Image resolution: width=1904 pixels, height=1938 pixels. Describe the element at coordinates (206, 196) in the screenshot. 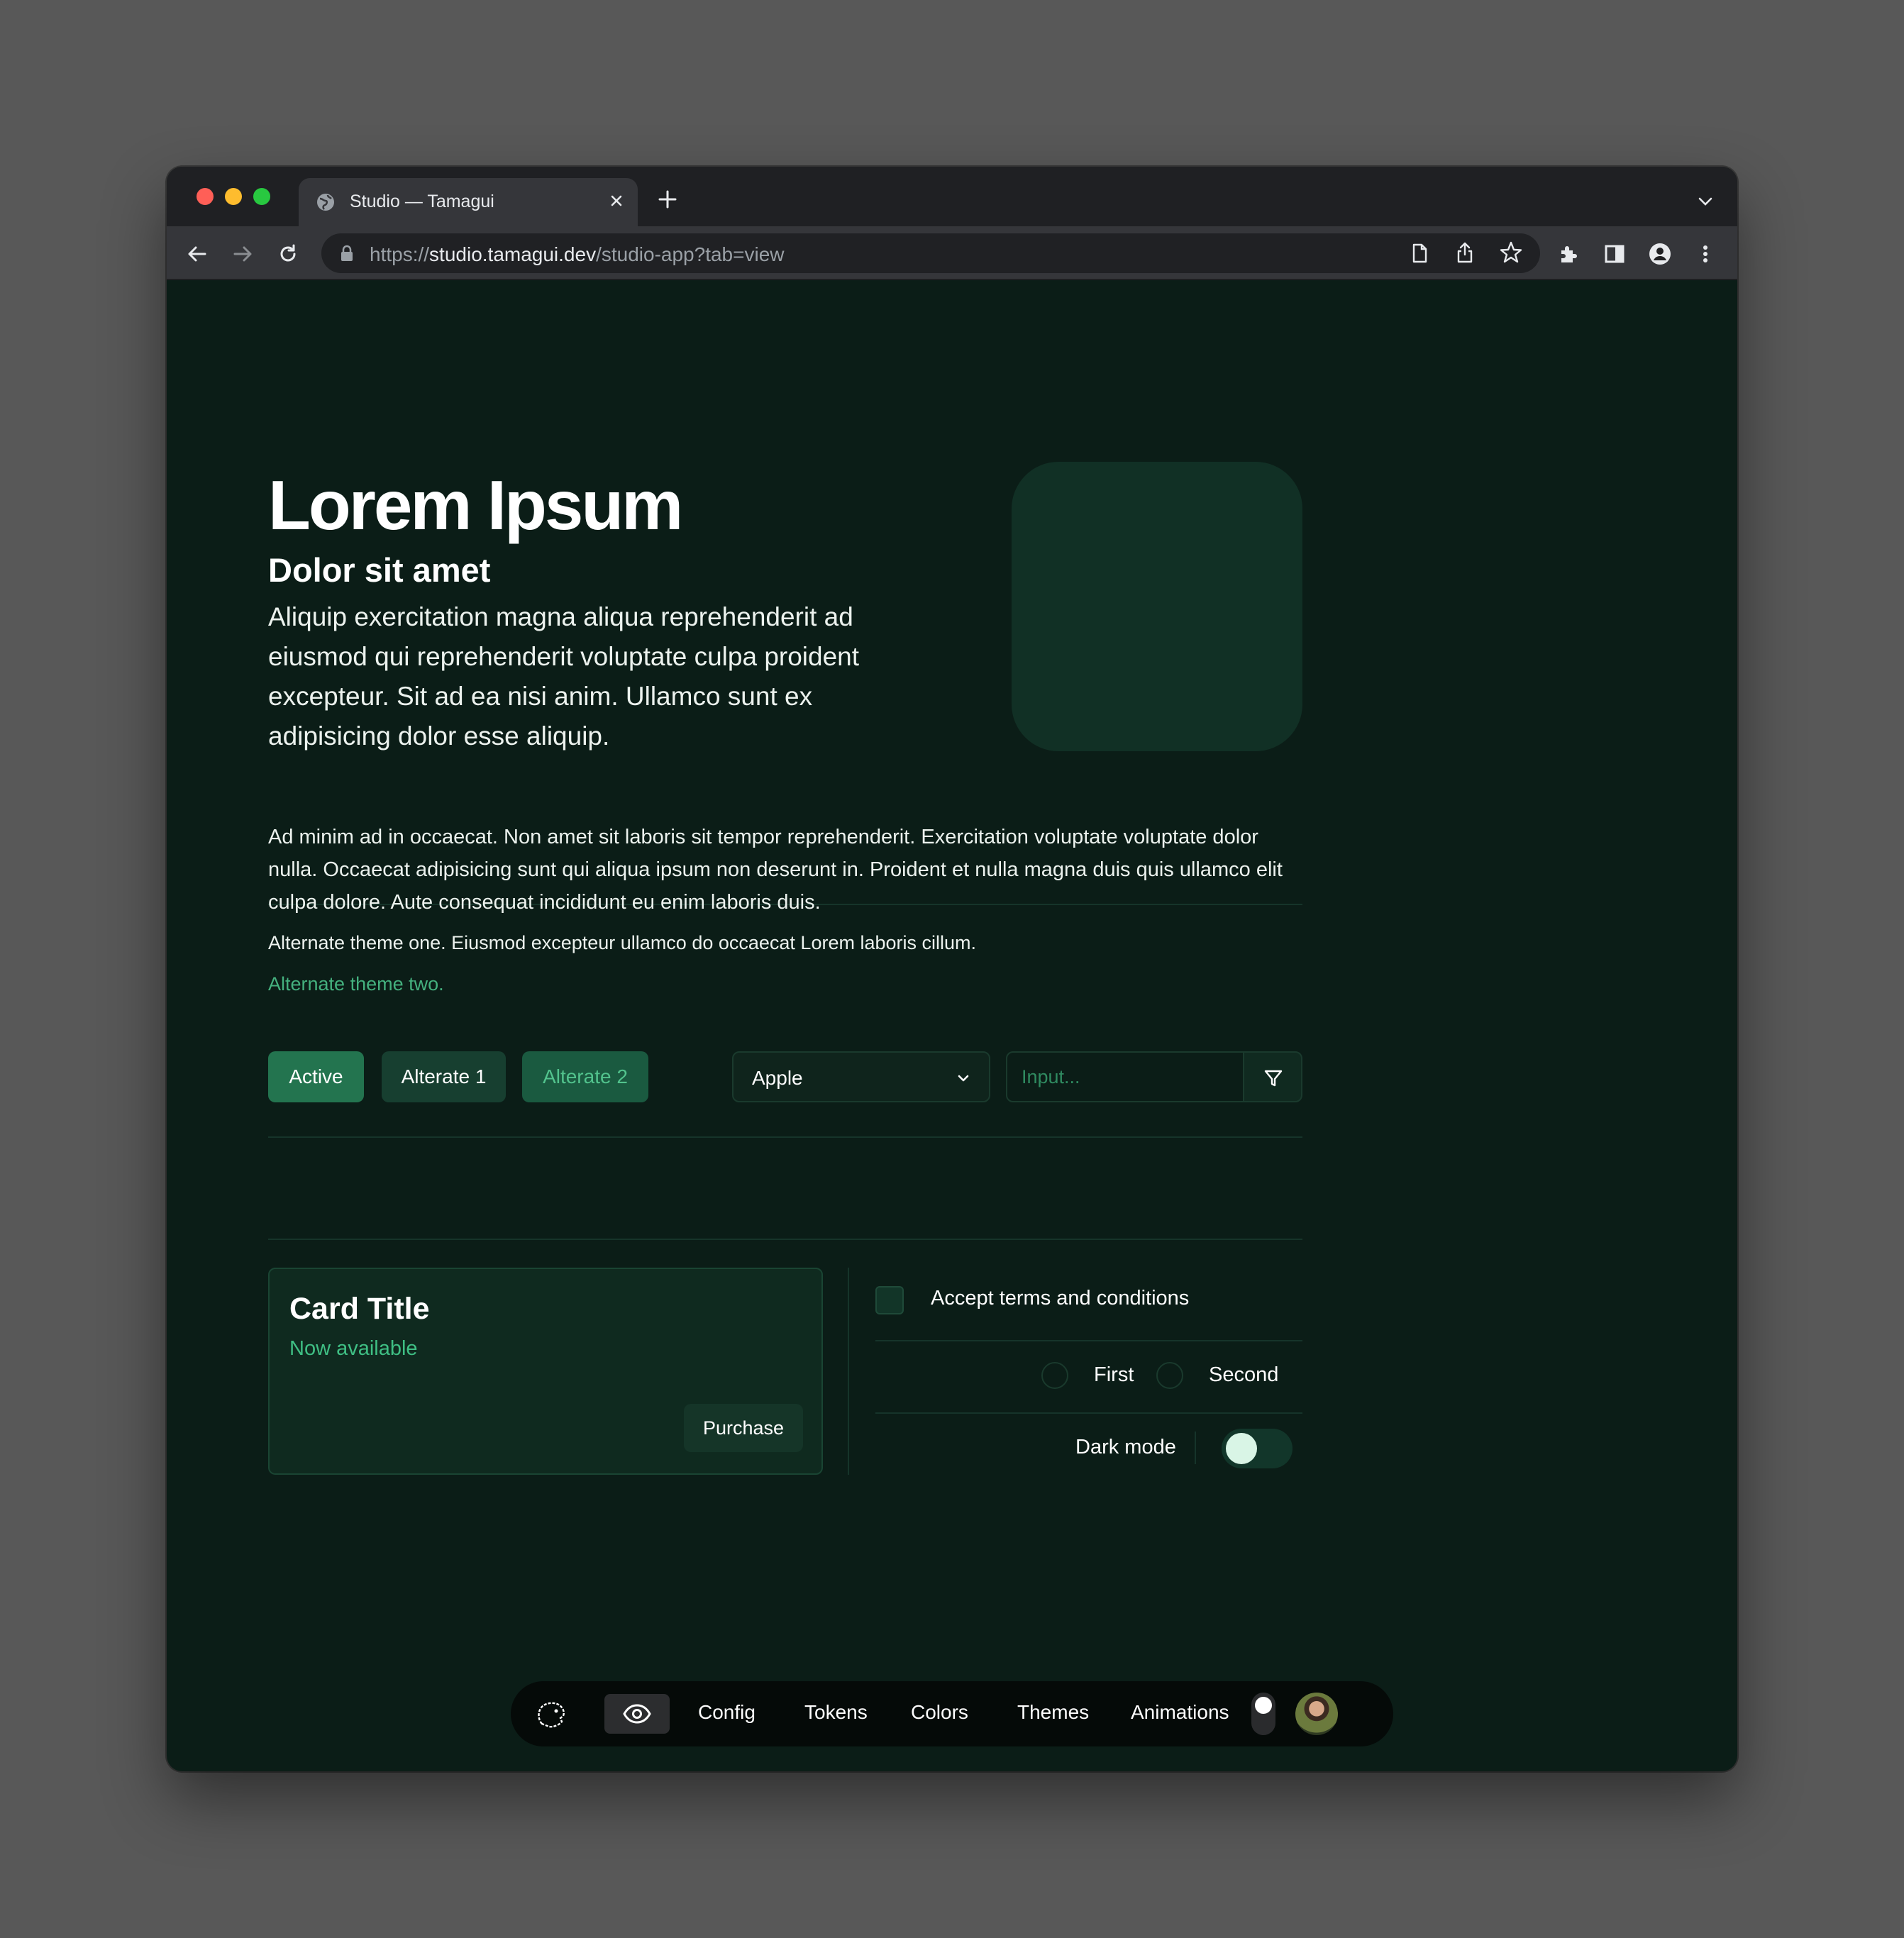

I see `close-window-button` at that location.